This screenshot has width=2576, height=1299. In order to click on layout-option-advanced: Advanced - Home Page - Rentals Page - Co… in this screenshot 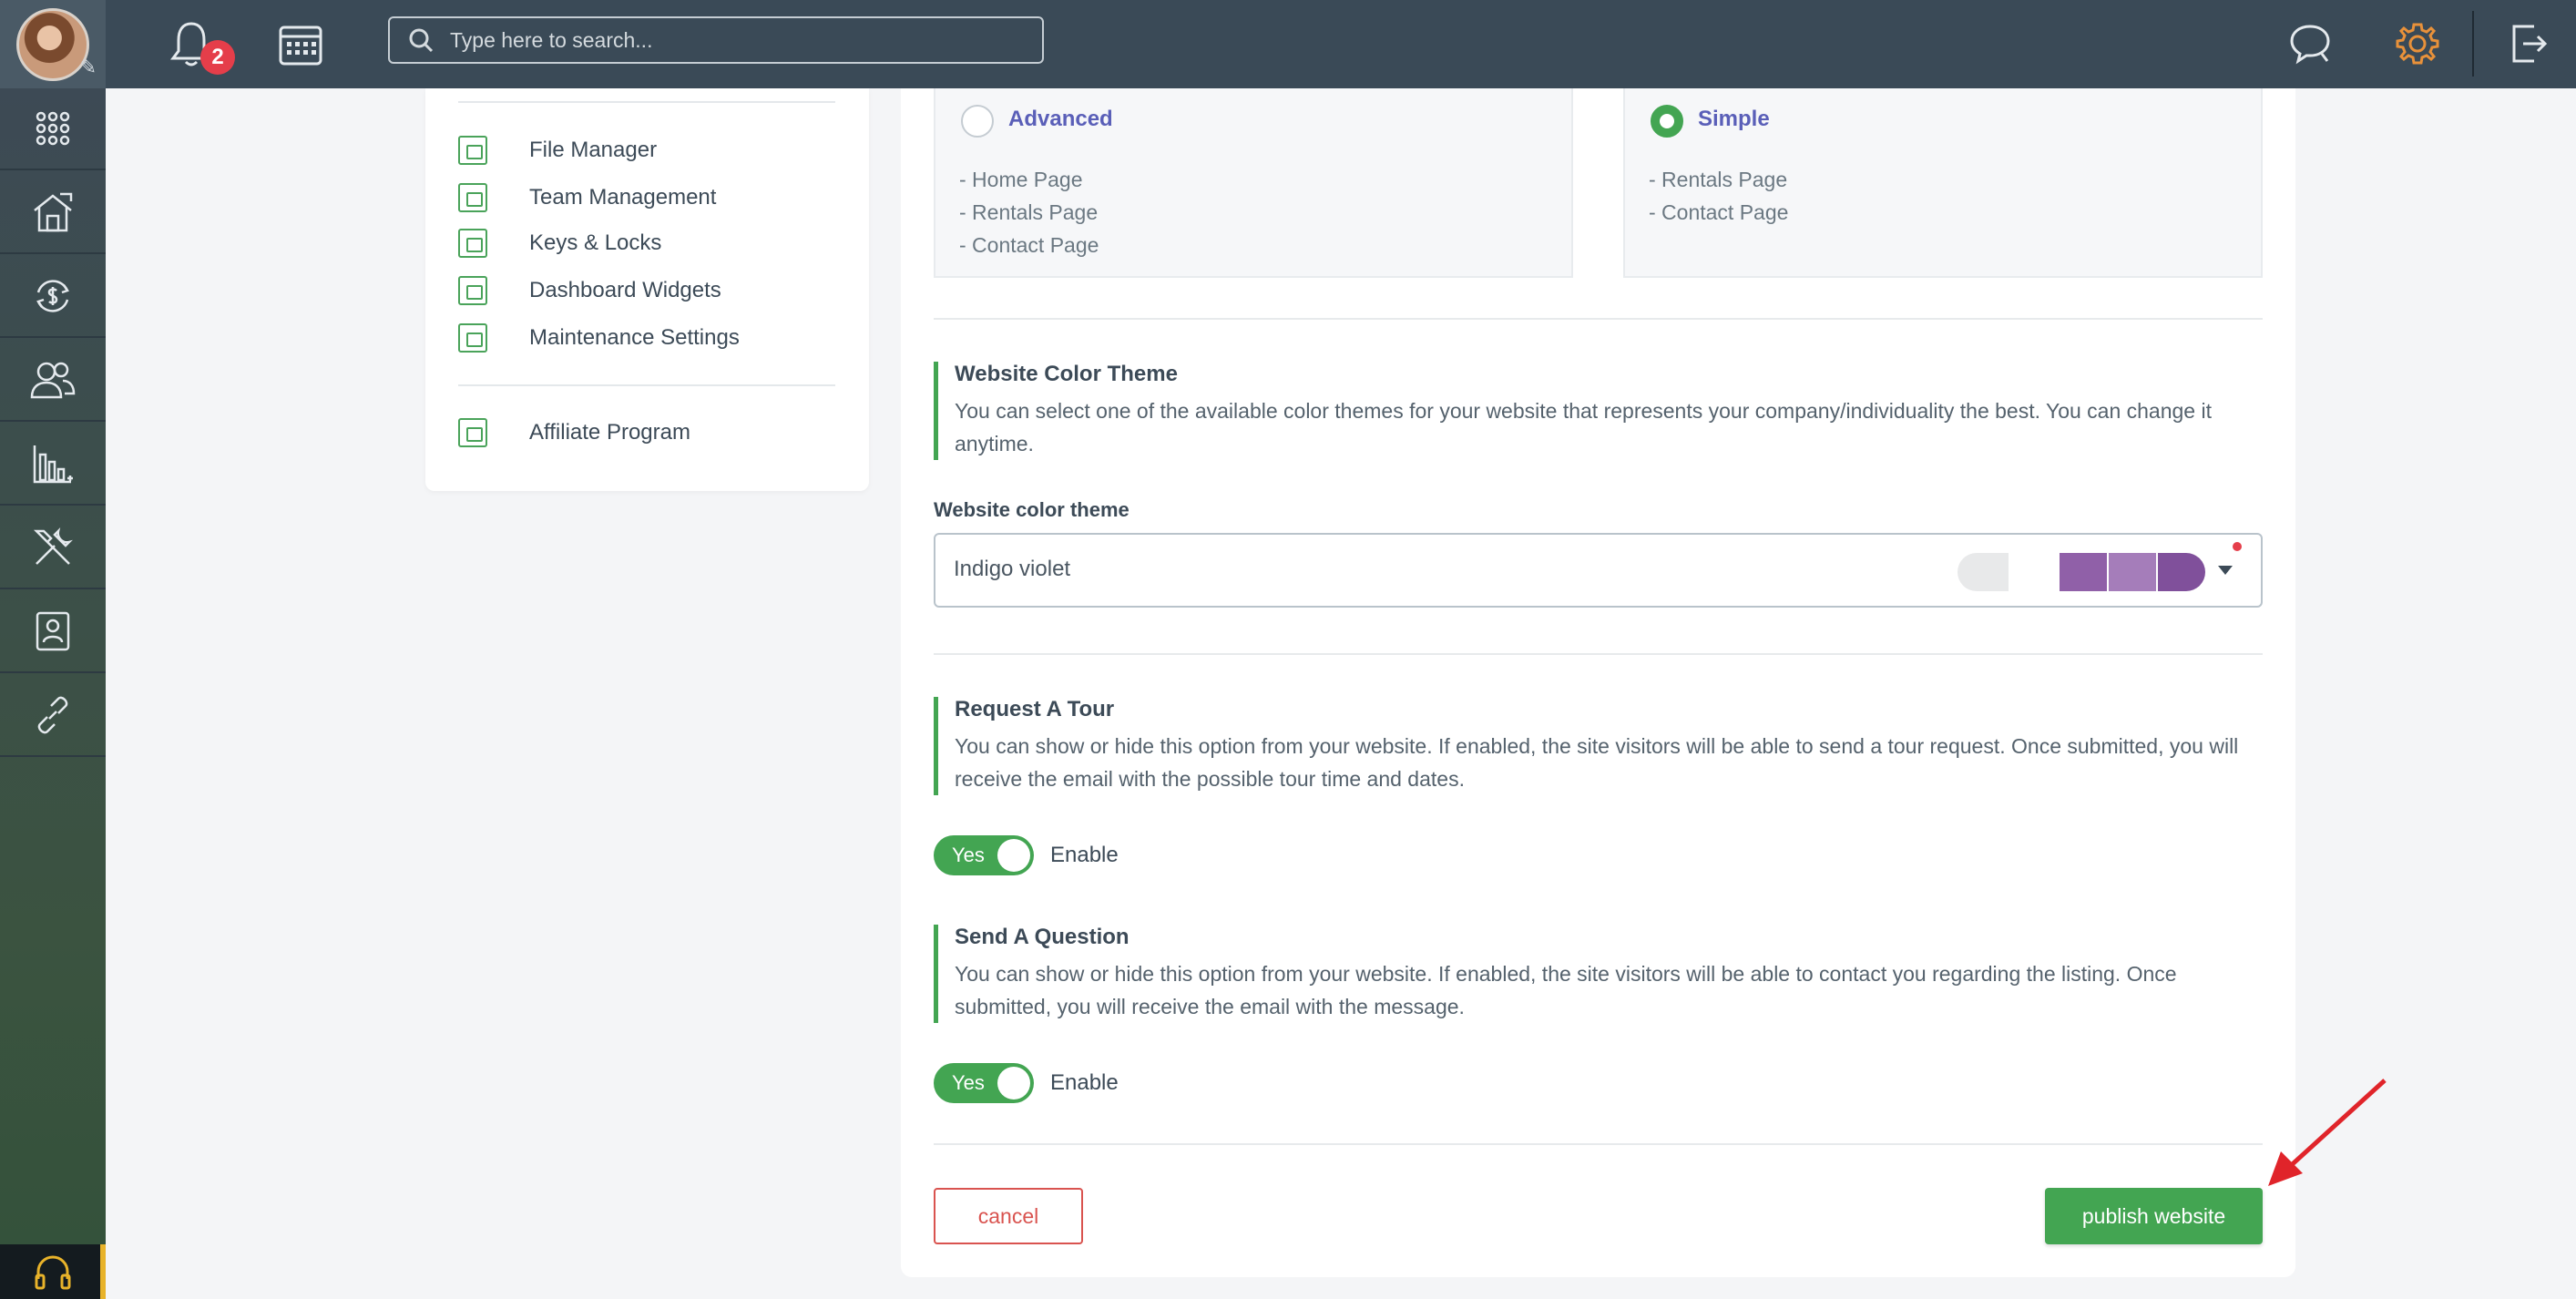, I will do `click(1253, 183)`.